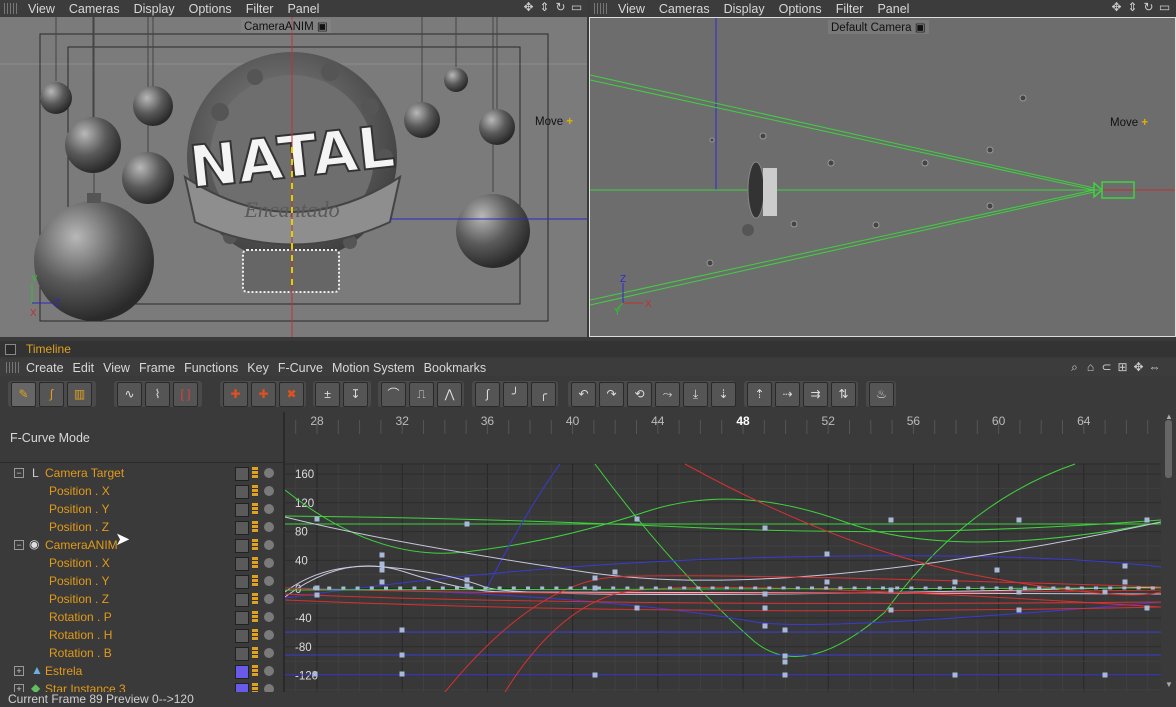 This screenshot has width=1176, height=707. What do you see at coordinates (141, 653) in the screenshot?
I see `tree-row-track: Rotation . B` at bounding box center [141, 653].